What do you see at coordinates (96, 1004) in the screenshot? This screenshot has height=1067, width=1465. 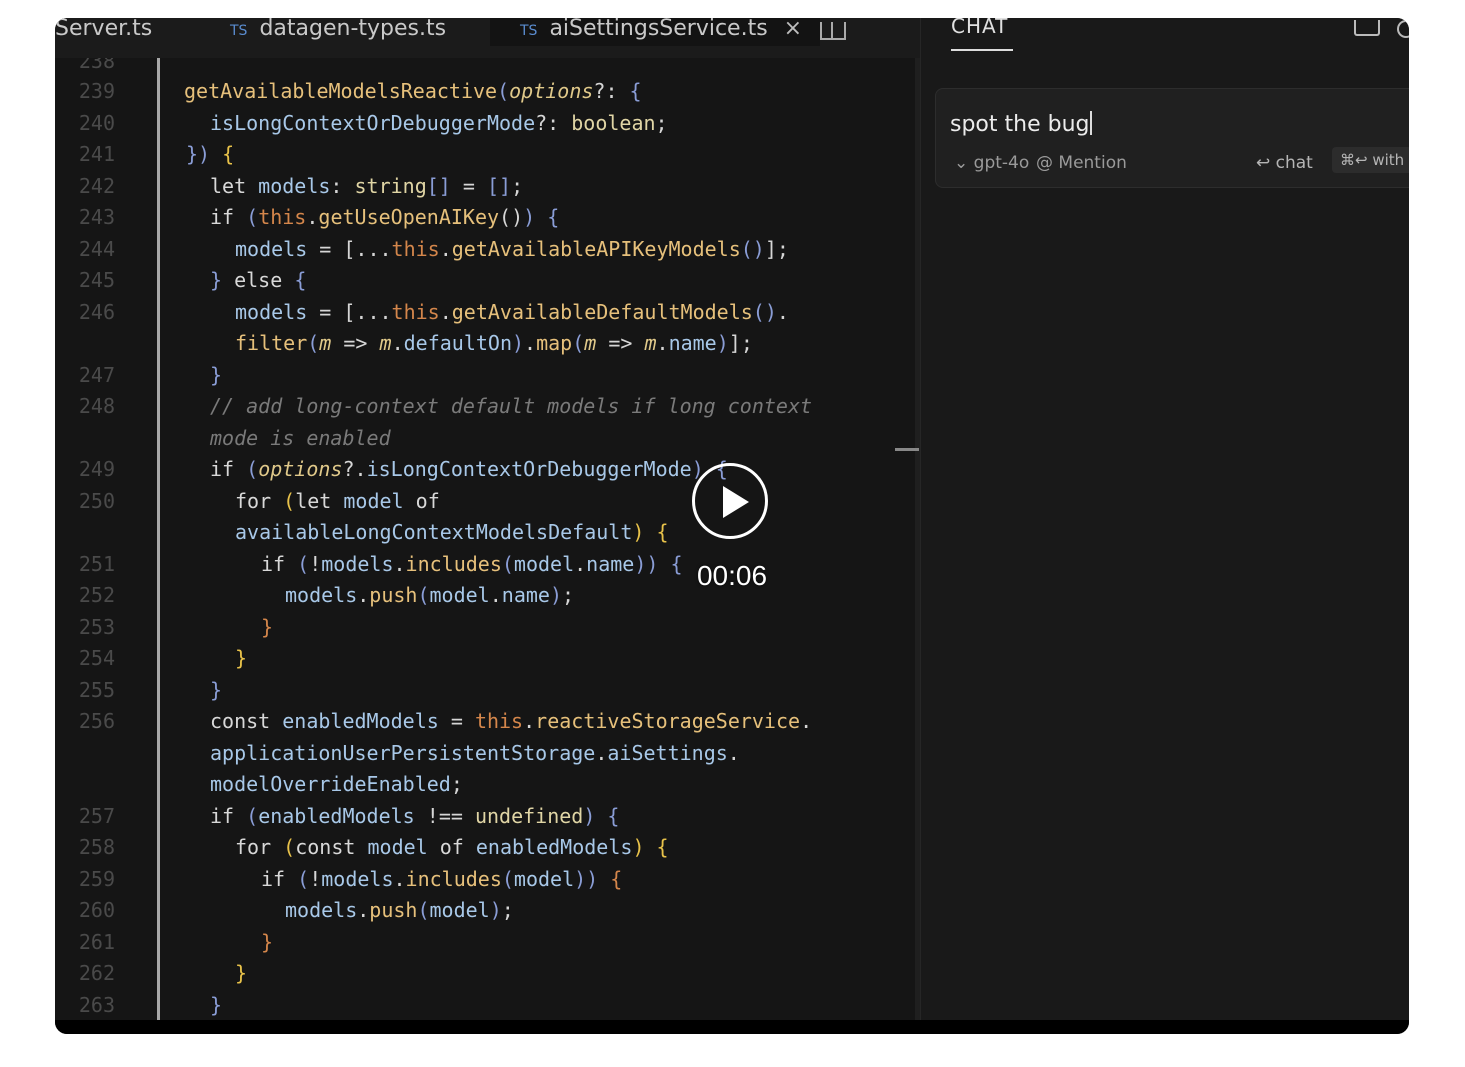 I see `line-number: 263` at bounding box center [96, 1004].